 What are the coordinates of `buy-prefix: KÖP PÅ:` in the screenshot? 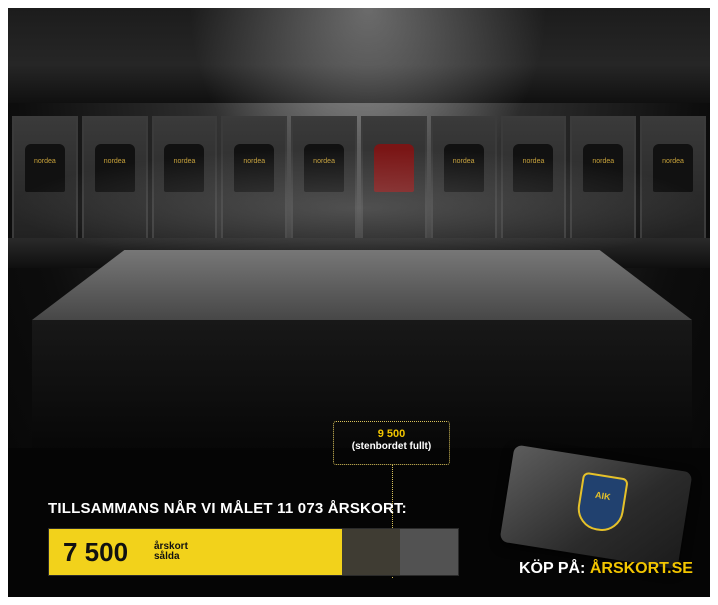 It's located at (554, 568).